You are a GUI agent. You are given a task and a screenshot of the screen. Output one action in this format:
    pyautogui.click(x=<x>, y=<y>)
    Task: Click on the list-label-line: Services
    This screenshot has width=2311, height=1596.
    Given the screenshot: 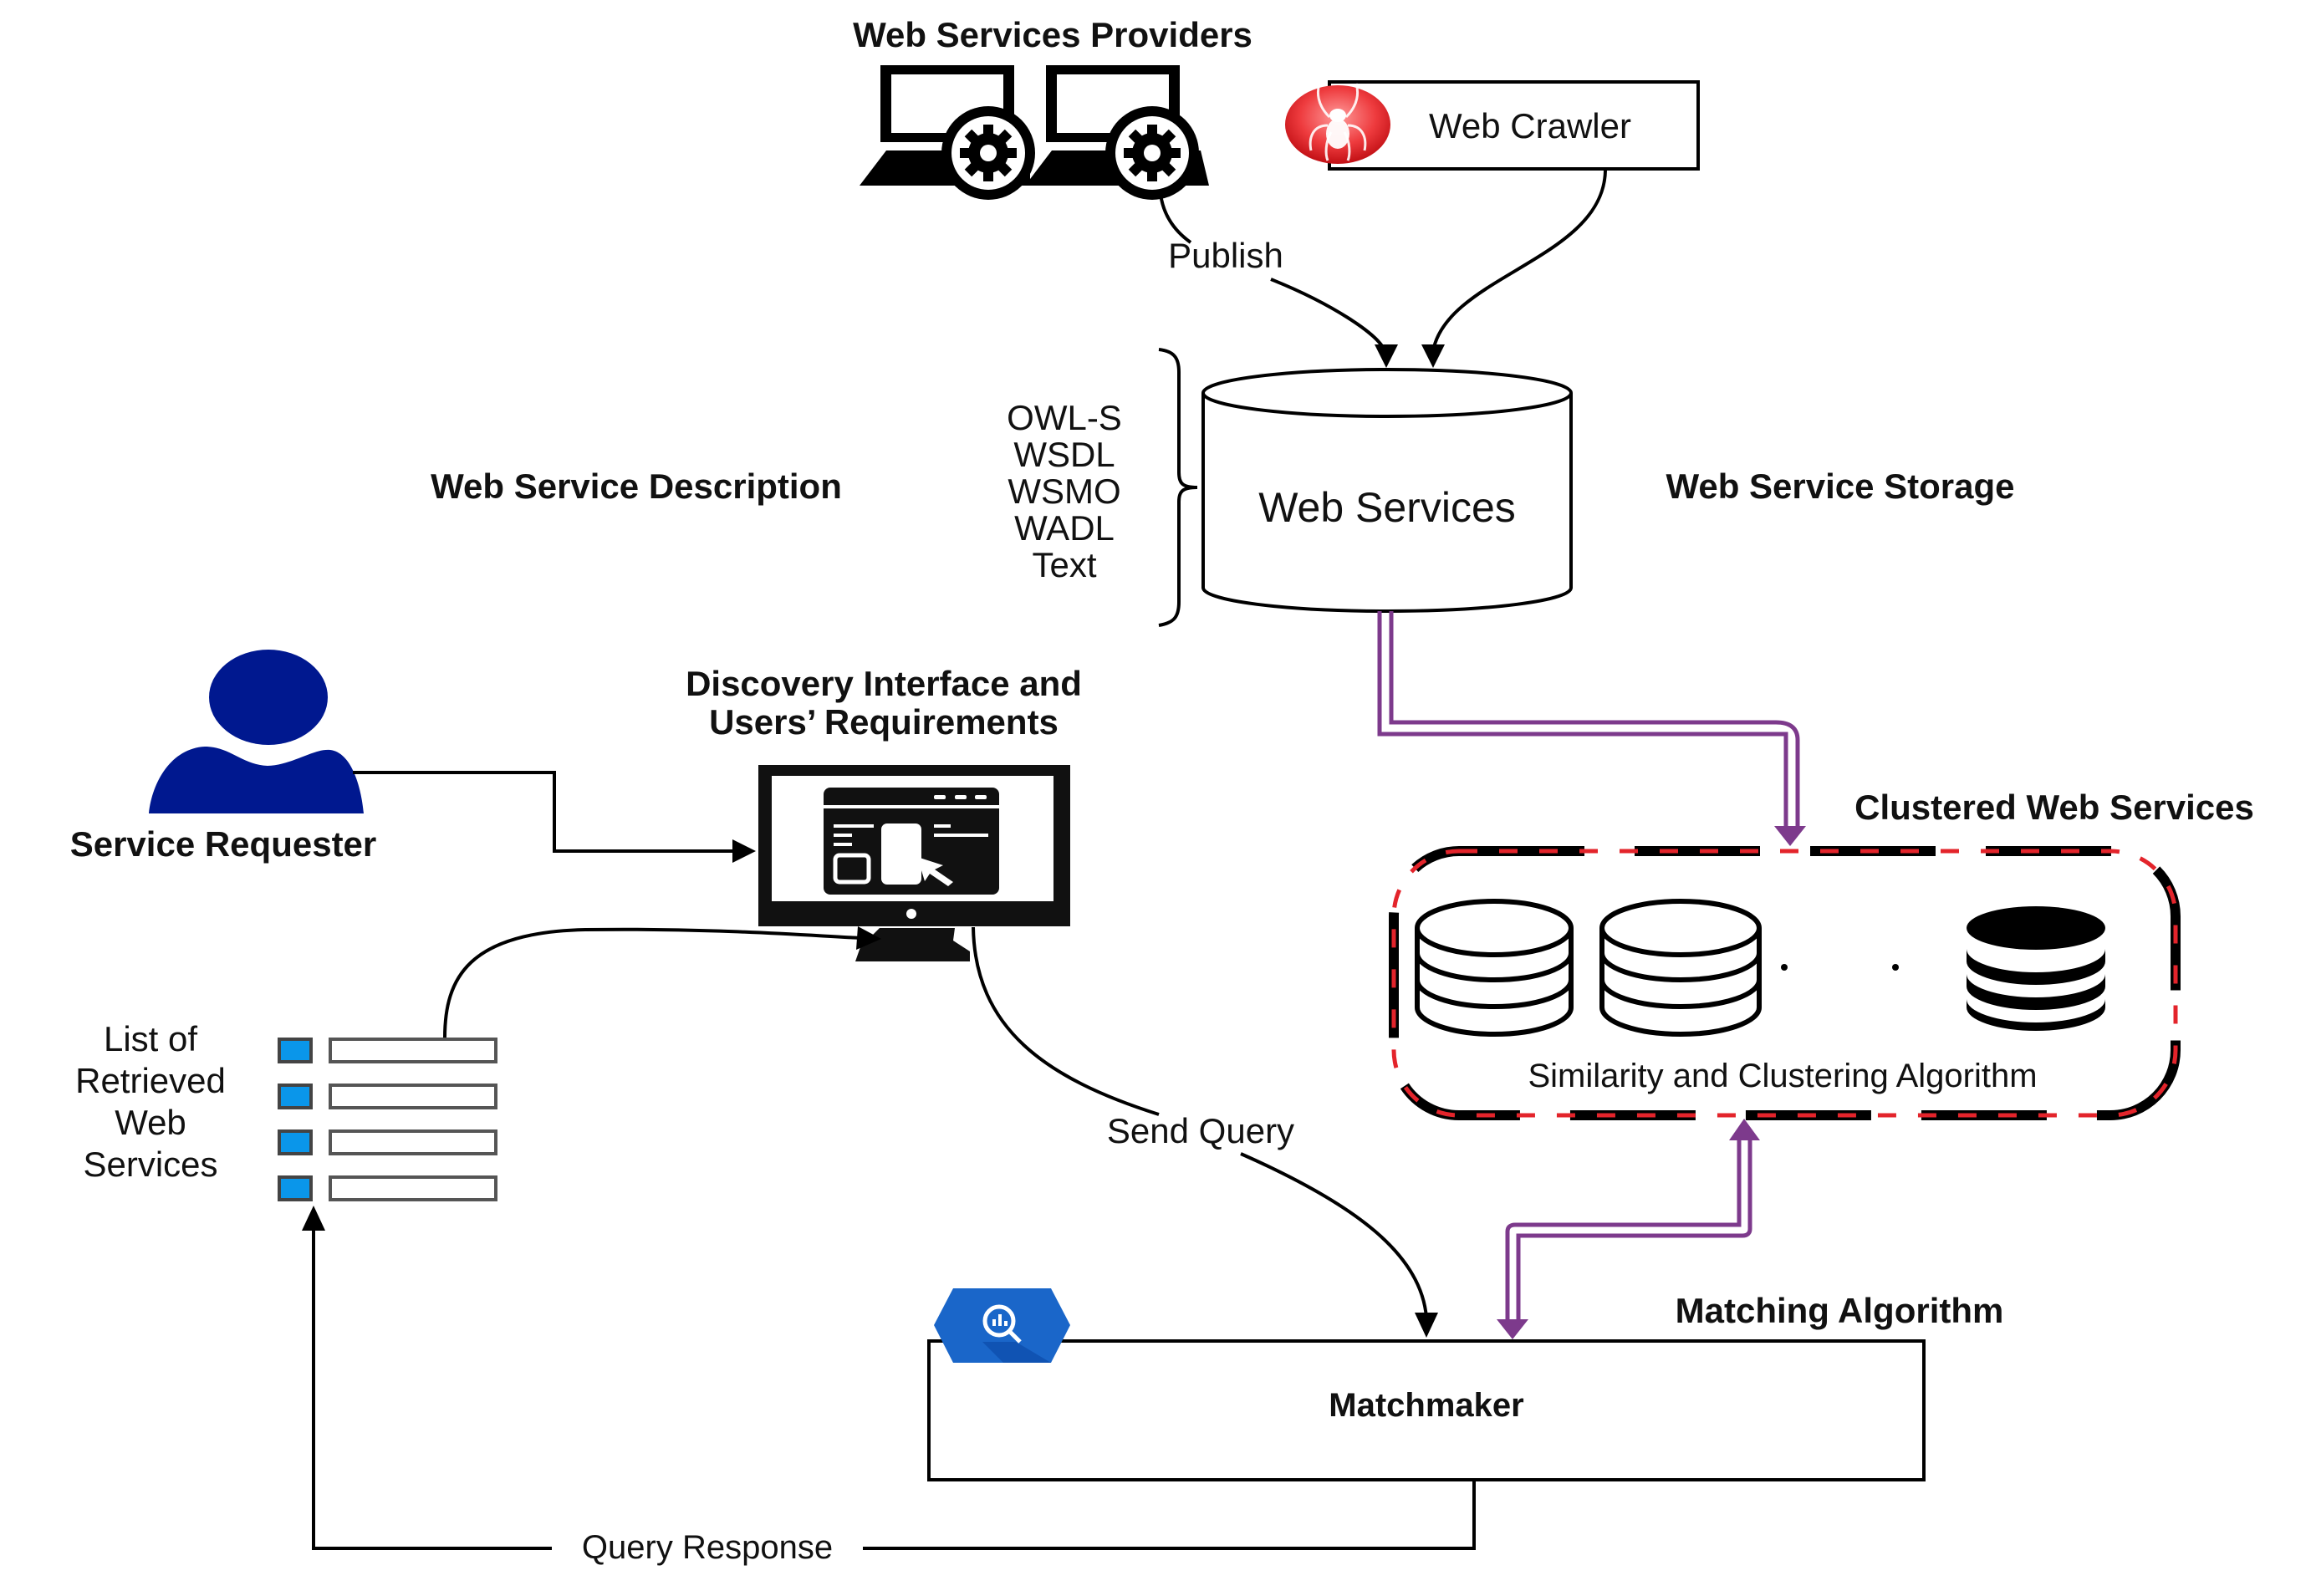 What is the action you would take?
    pyautogui.click(x=150, y=1165)
    